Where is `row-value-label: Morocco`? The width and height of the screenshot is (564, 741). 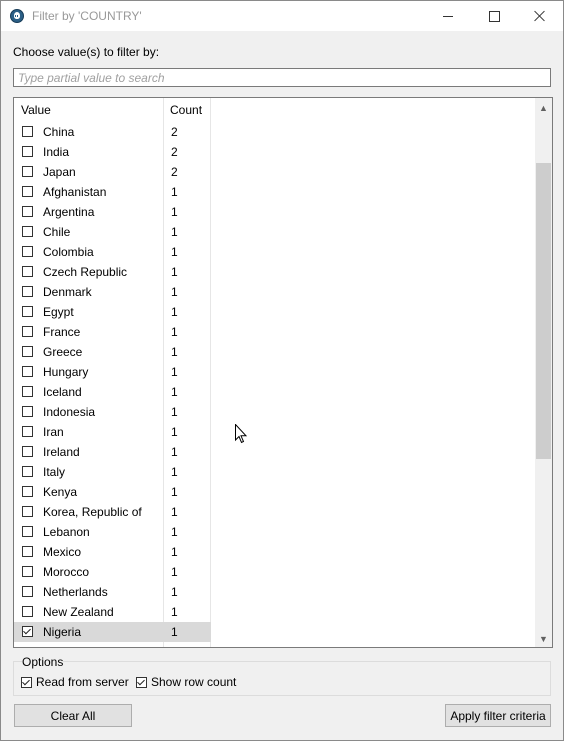
row-value-label: Morocco is located at coordinates (66, 572).